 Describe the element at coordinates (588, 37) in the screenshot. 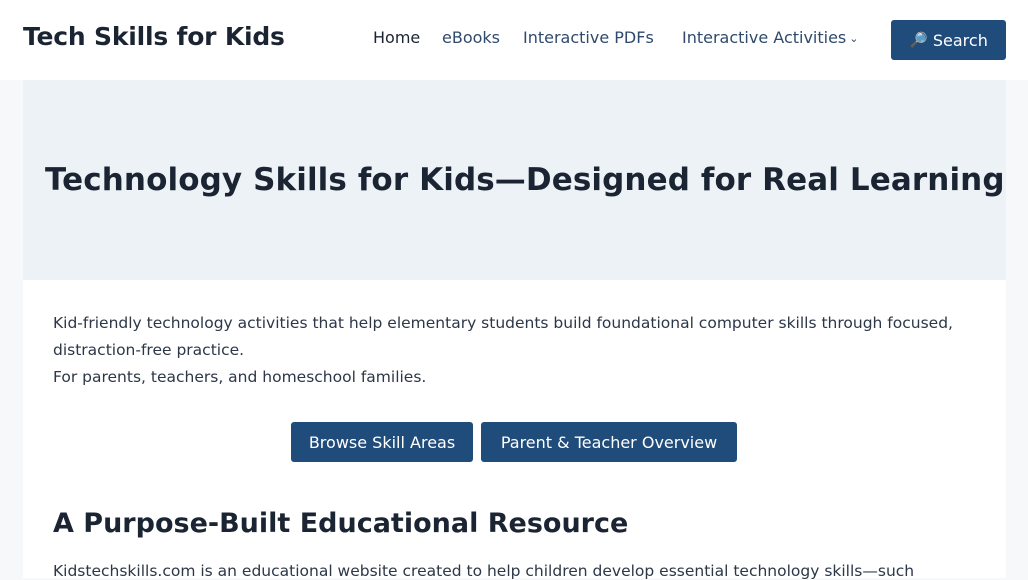

I see `nav-item-interactive-pdfs: Interactive PDFs` at that location.